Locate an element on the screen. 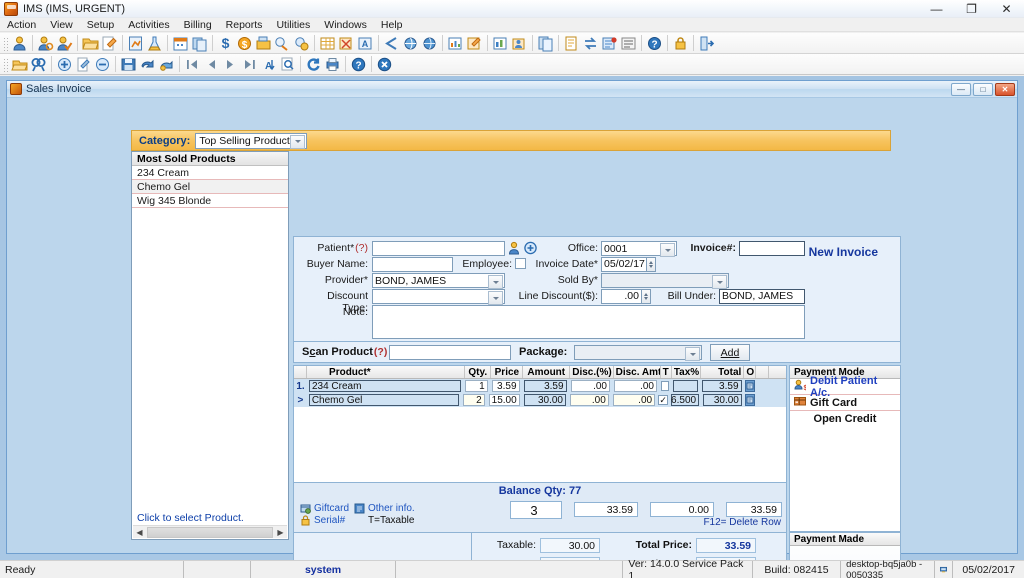 This screenshot has width=1024, height=578. row-amount-input: 3.59 is located at coordinates (545, 386).